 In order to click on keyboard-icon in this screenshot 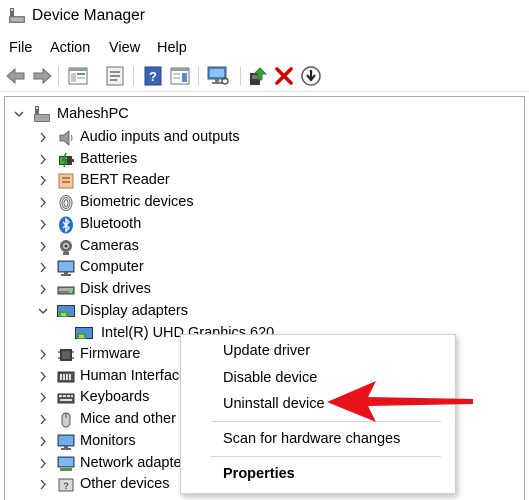, I will do `click(66, 398)`.